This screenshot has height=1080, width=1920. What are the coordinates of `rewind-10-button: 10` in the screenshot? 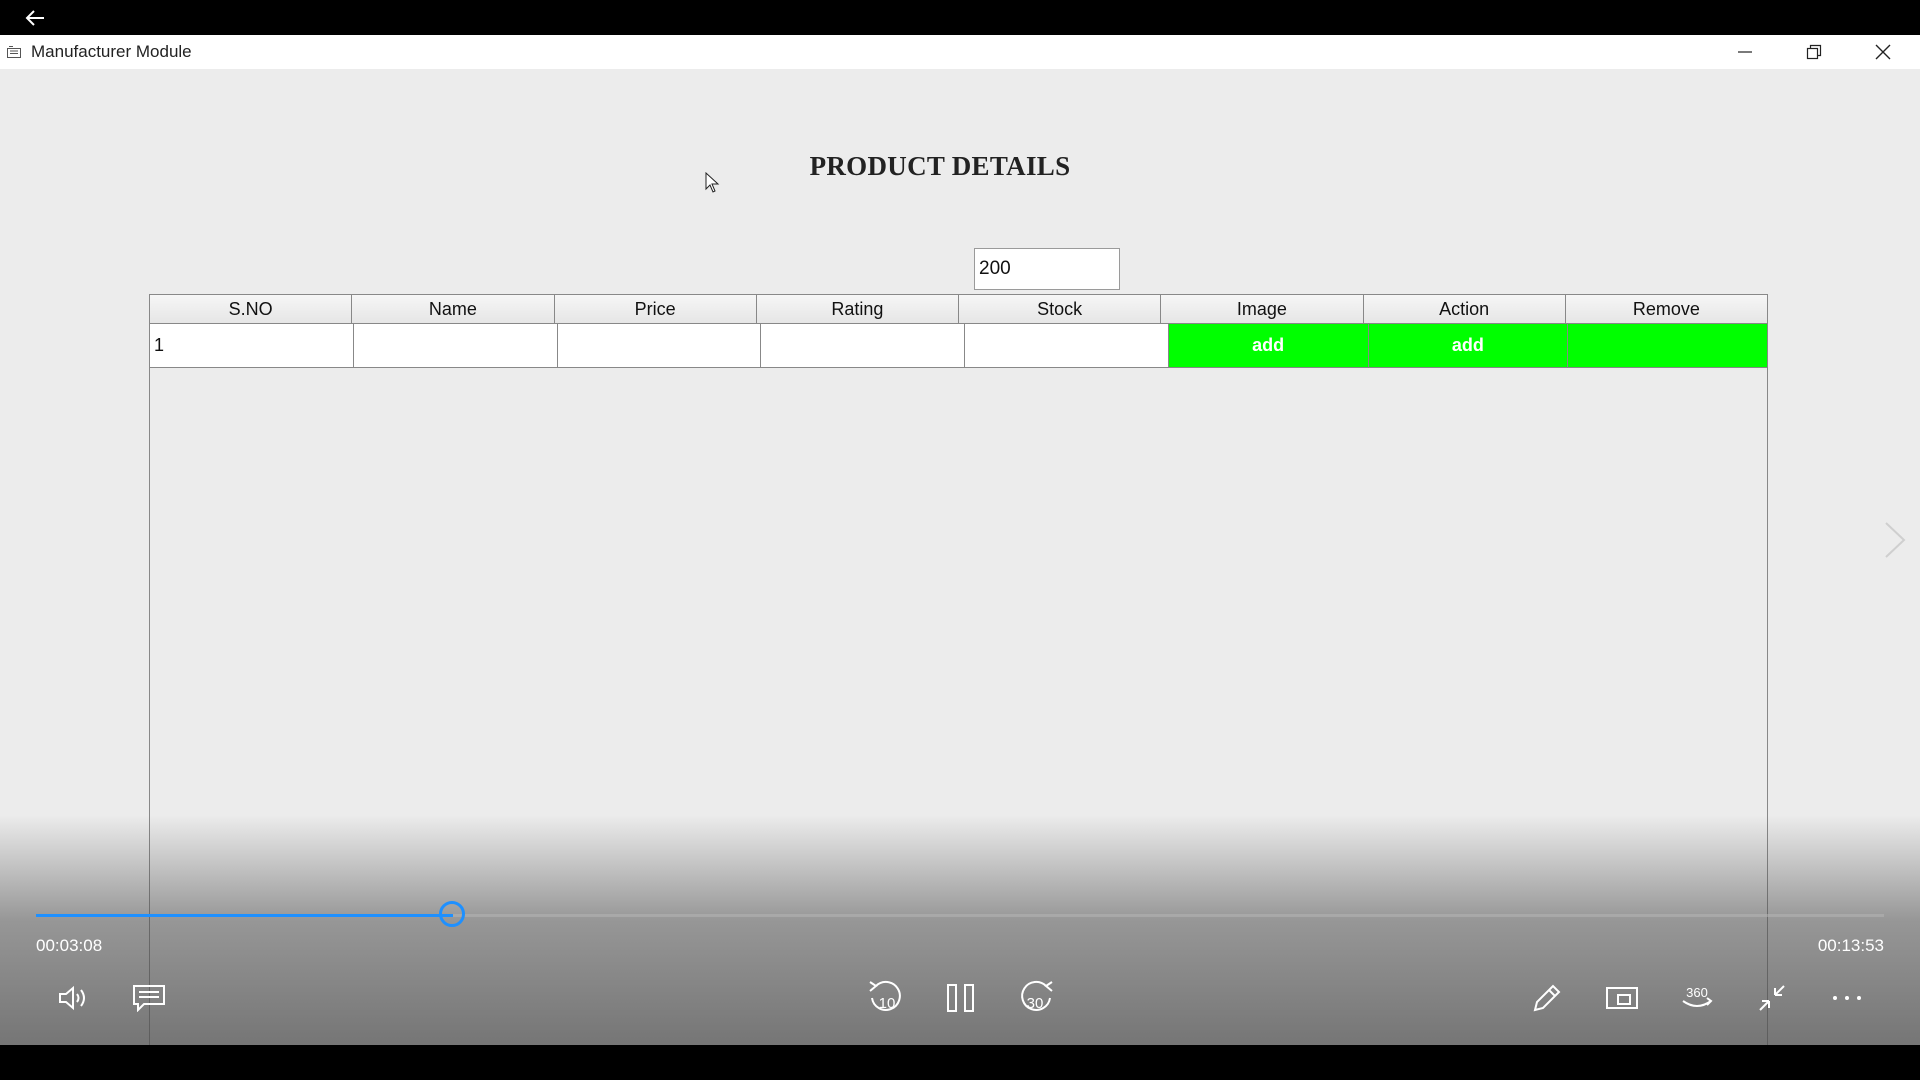 It's located at (886, 998).